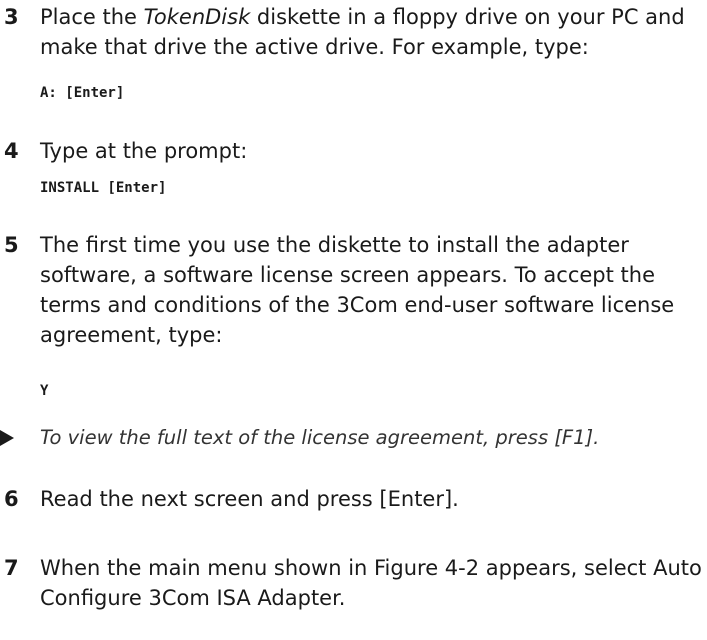  Describe the element at coordinates (11, 499) in the screenshot. I see `step-number: 6` at that location.